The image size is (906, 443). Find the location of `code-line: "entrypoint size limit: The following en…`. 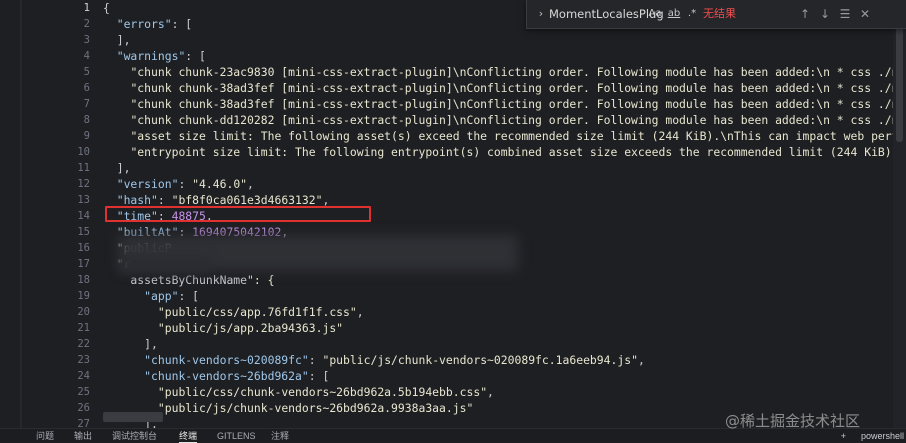

code-line: "entrypoint size limit: The following en… is located at coordinates (498, 152).